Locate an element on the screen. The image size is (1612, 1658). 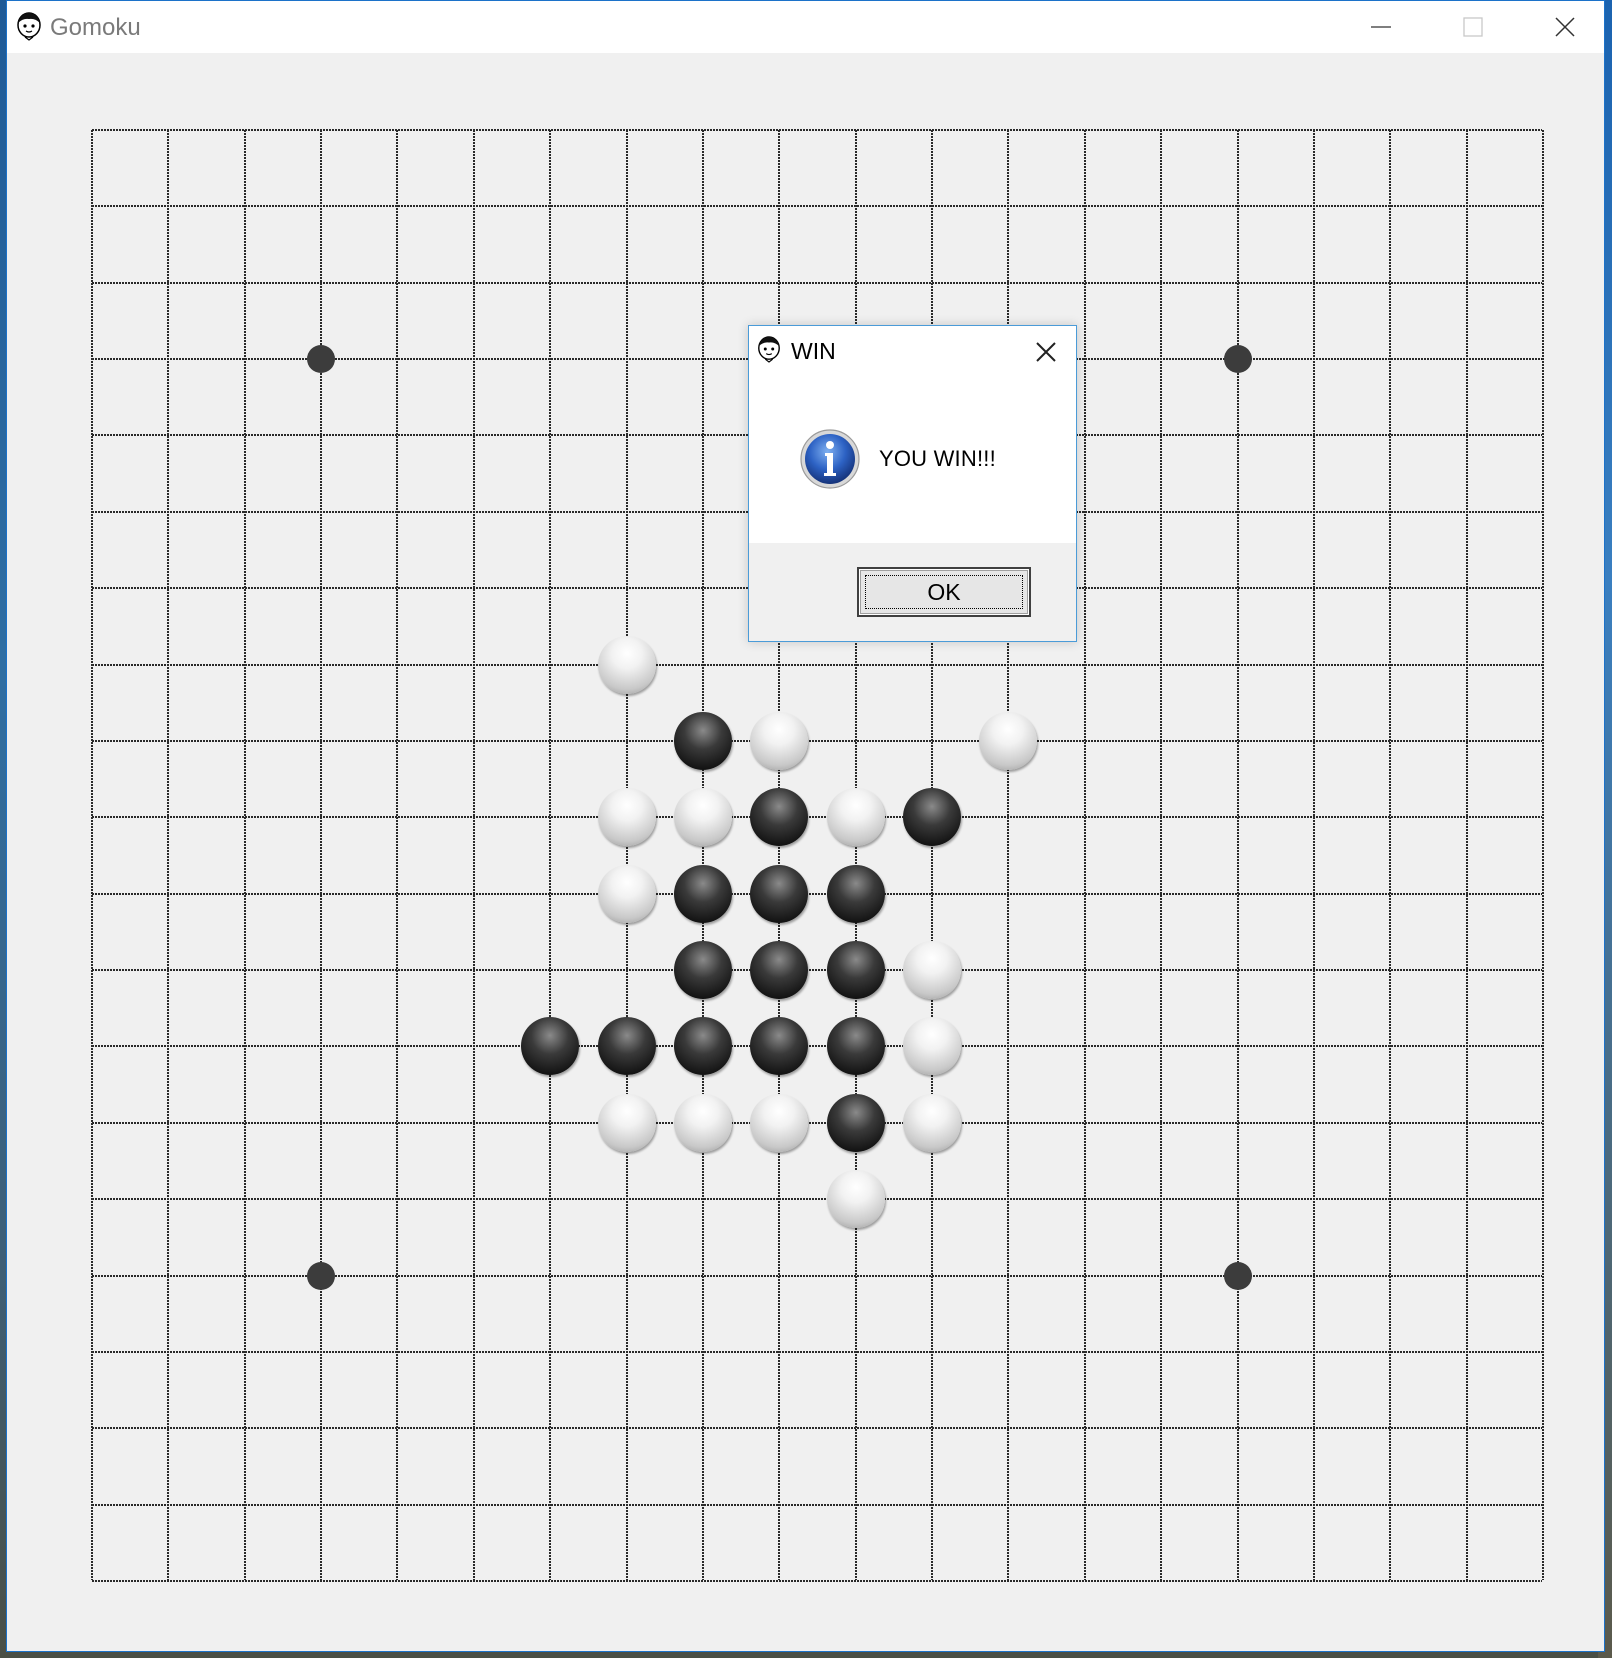
ok-button-label: OK is located at coordinates (944, 591).